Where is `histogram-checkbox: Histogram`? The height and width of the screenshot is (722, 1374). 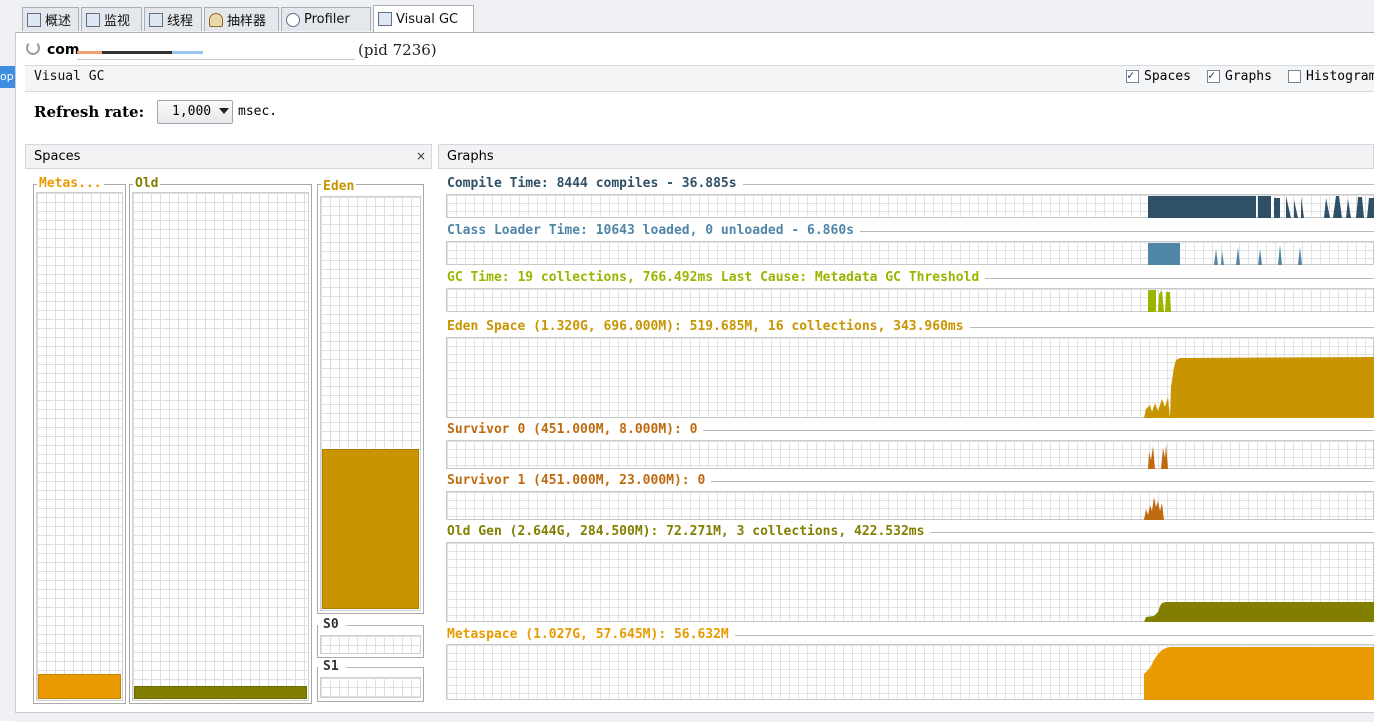
histogram-checkbox: Histogram is located at coordinates (1331, 76).